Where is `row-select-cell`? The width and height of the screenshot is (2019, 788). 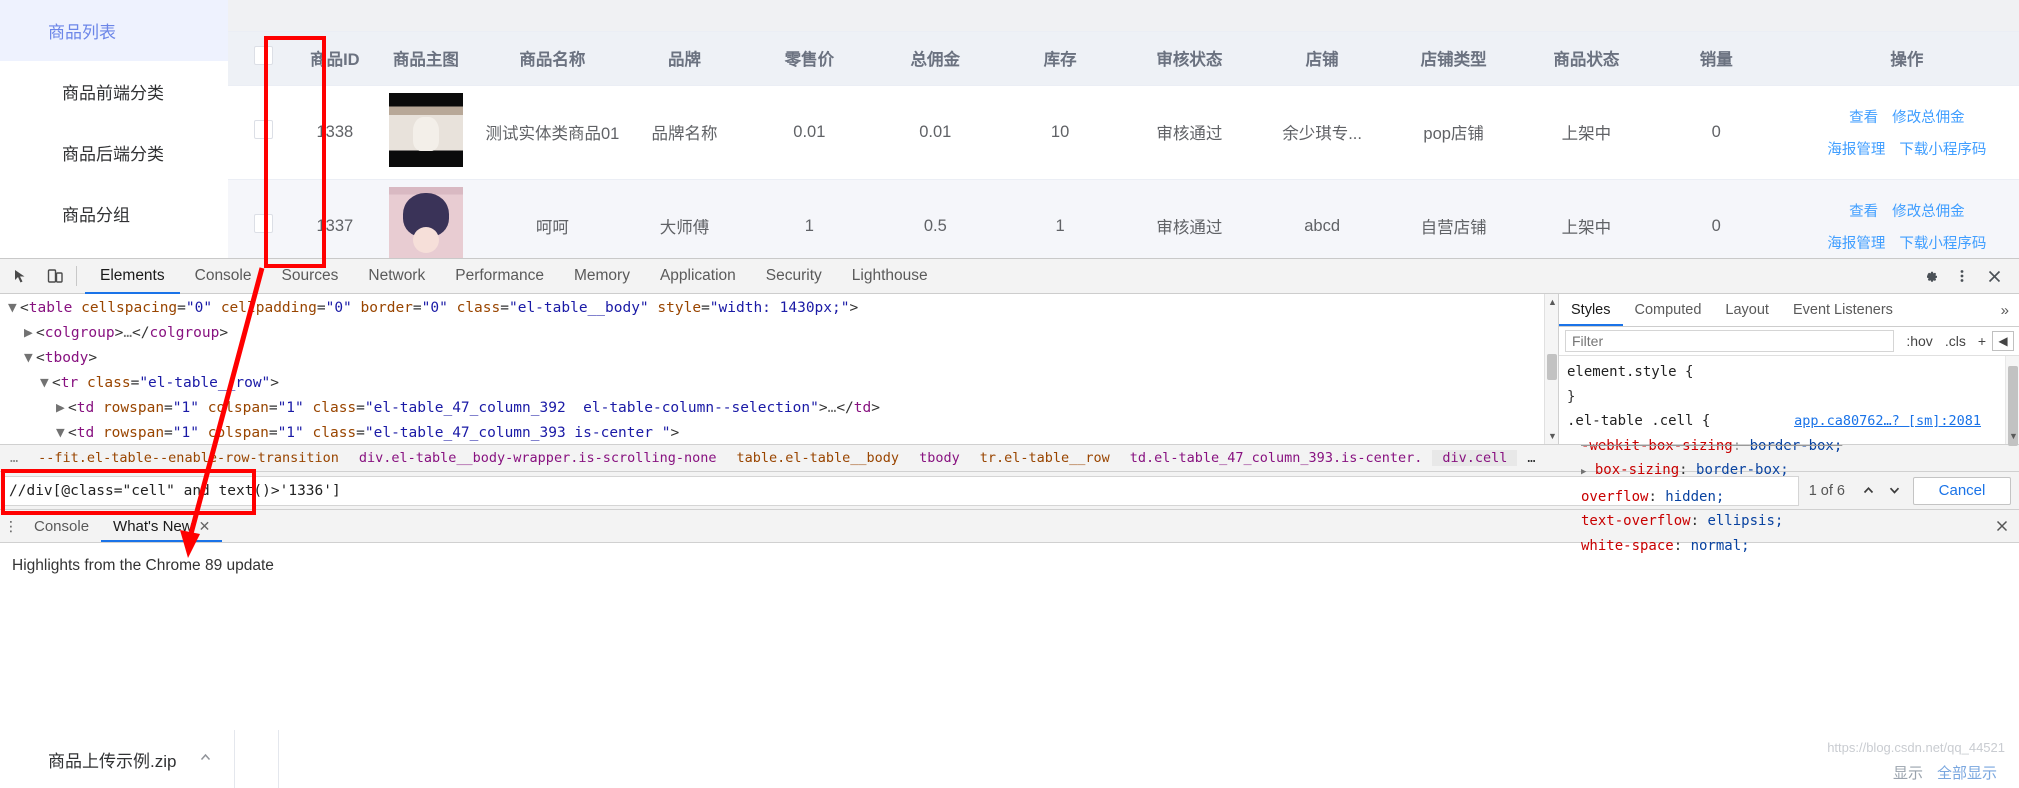 row-select-cell is located at coordinates (264, 132).